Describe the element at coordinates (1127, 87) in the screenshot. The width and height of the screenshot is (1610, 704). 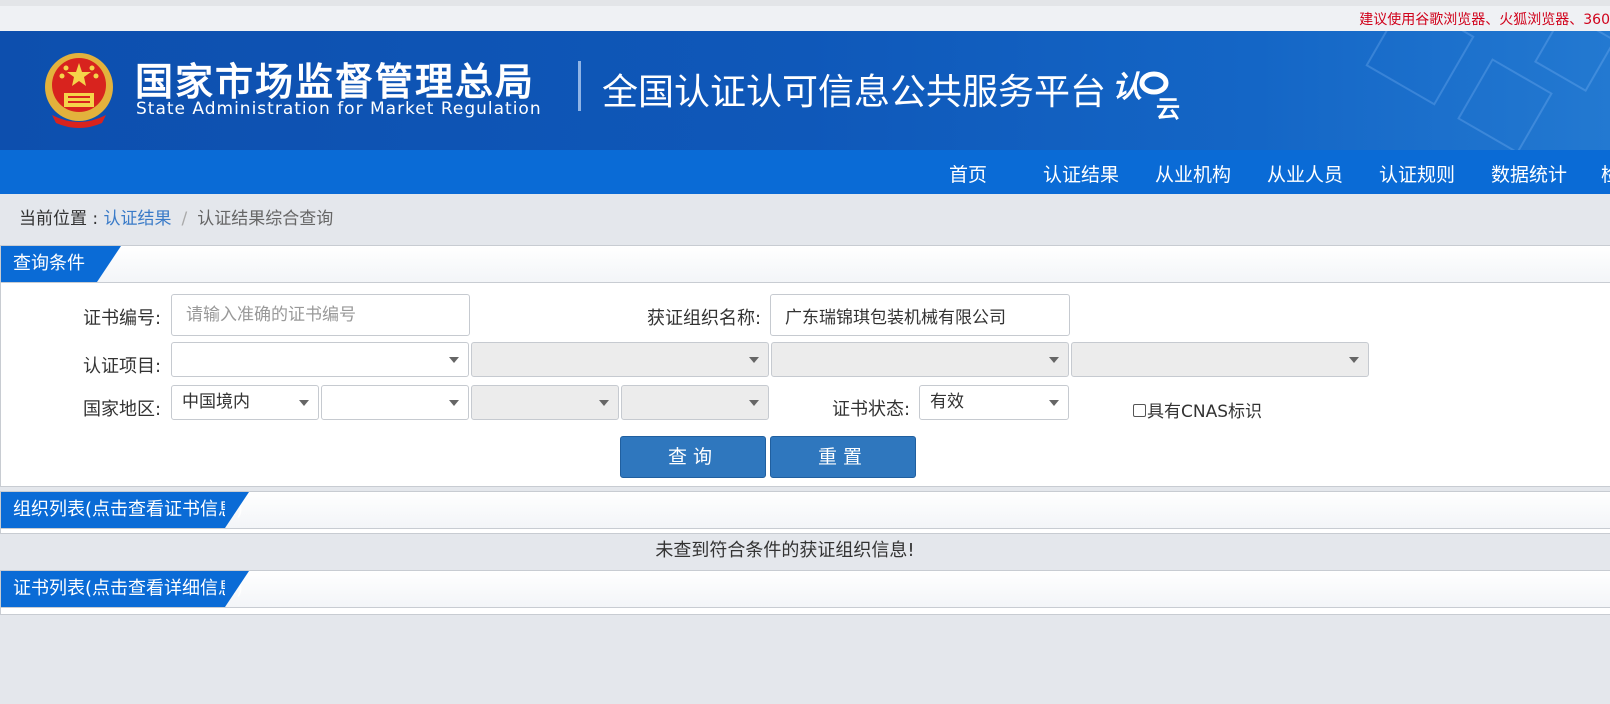
I see `svg-text: 认` at that location.